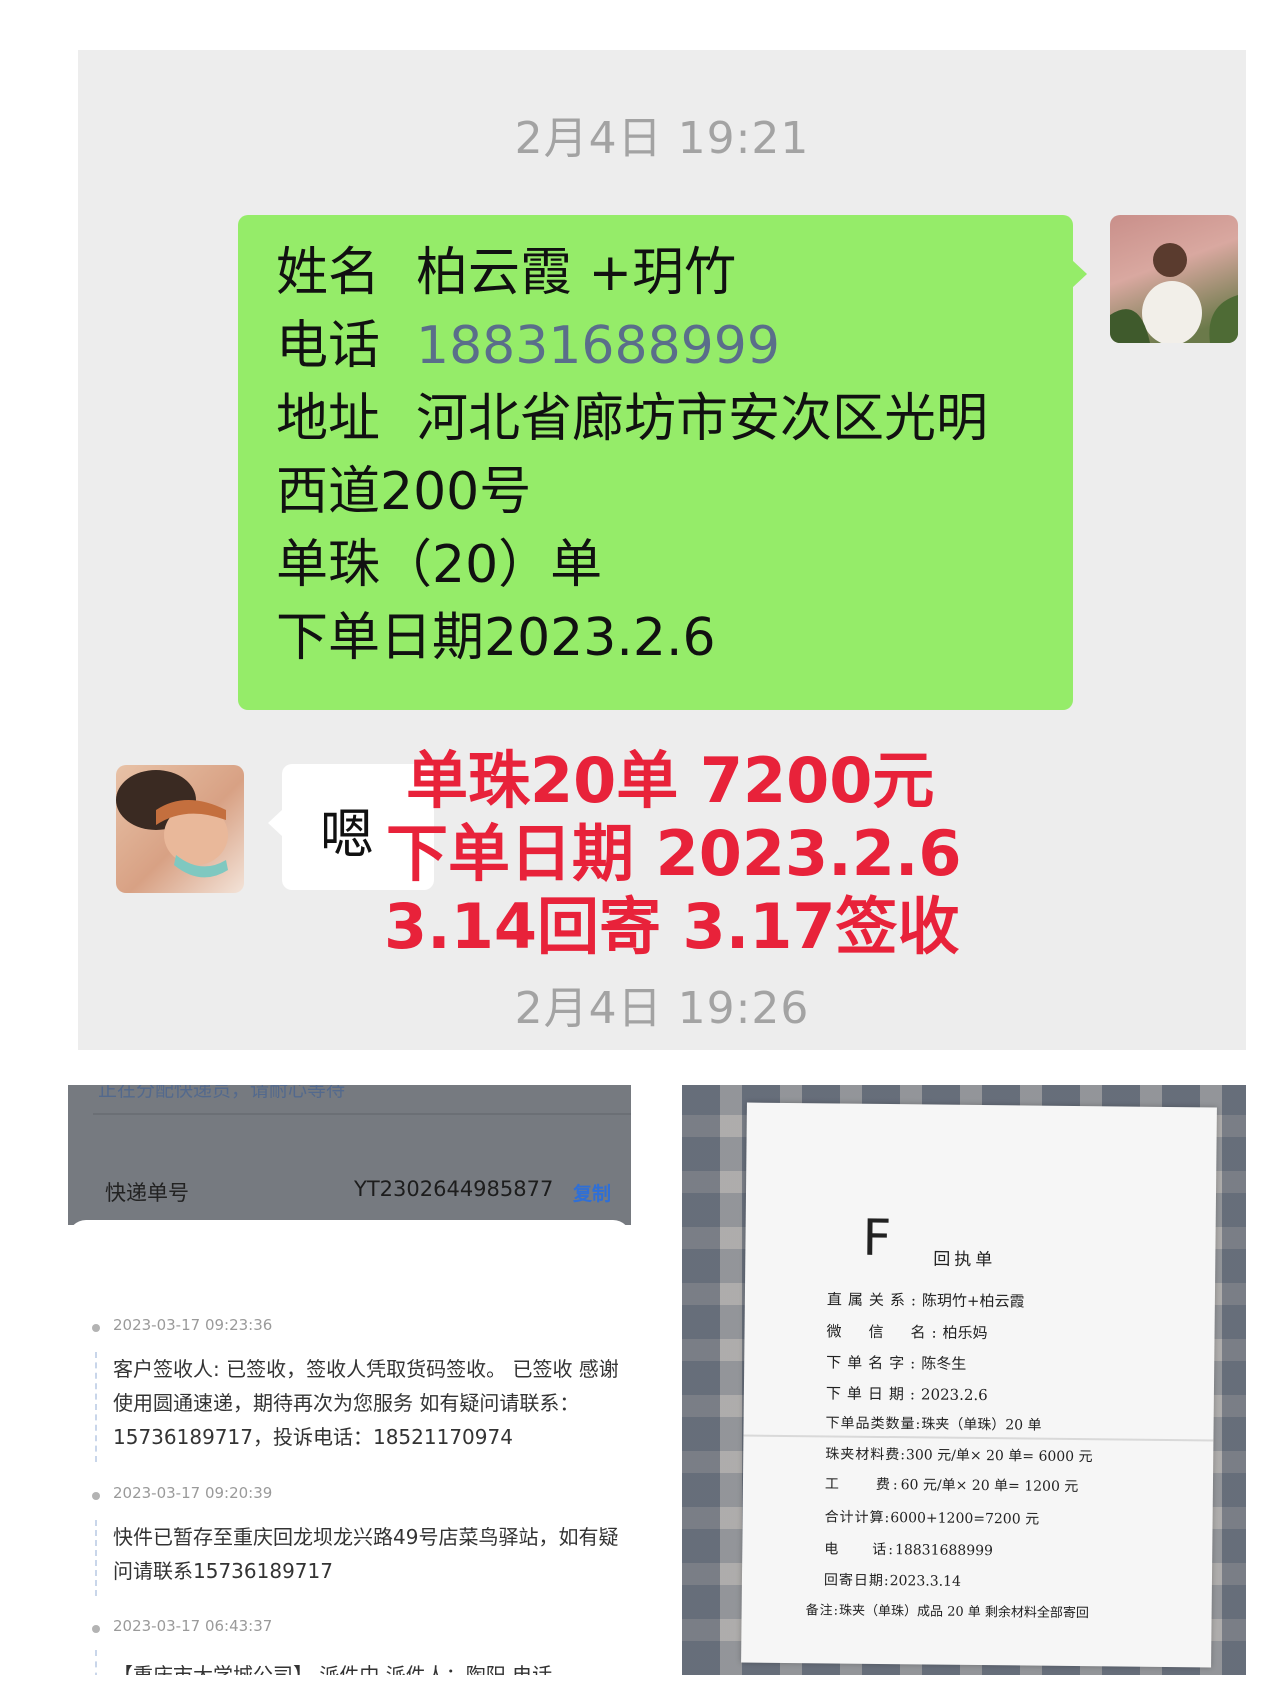  I want to click on receipt-row: 下单日期:2023.2.6, so click(906, 1394).